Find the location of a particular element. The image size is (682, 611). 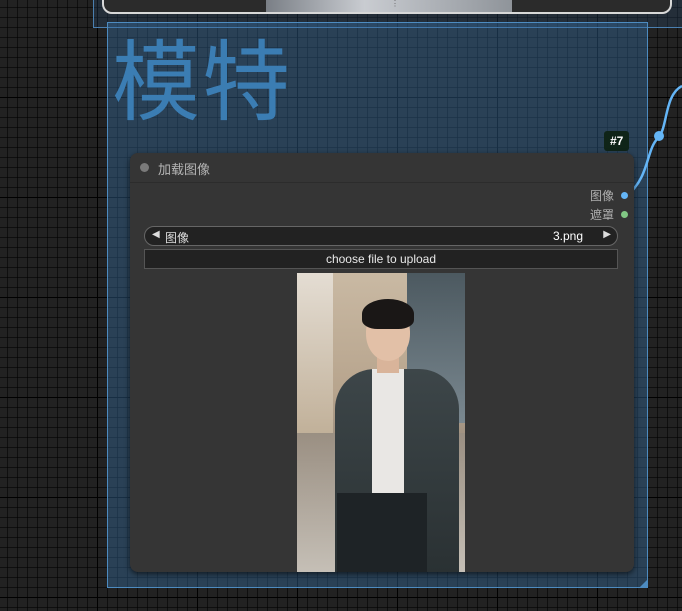

image-preview is located at coordinates (381, 422).